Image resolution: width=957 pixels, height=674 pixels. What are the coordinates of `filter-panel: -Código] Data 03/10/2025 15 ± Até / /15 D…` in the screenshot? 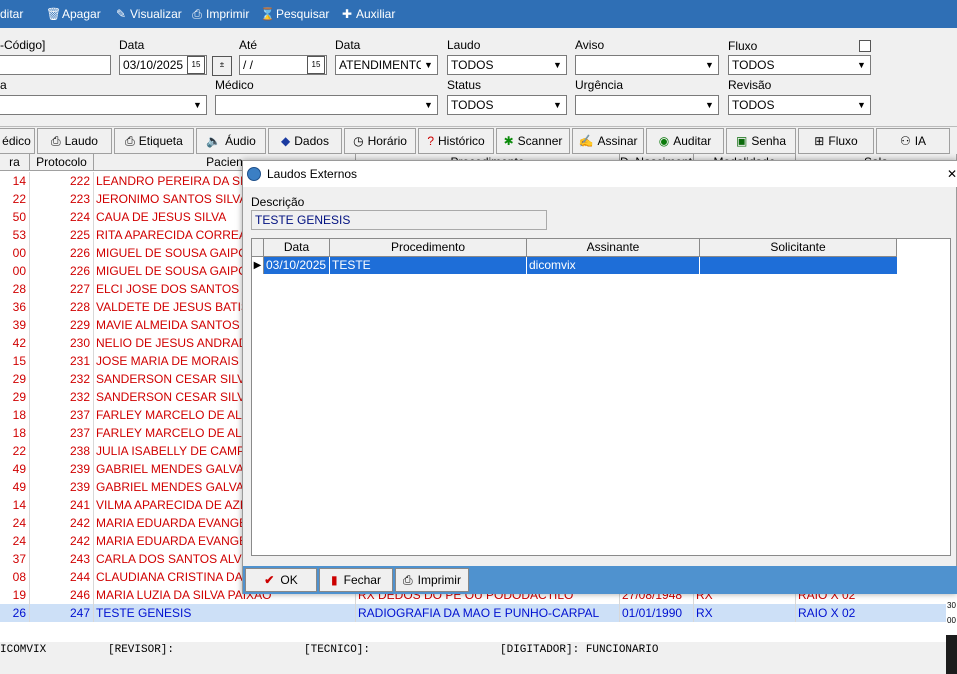 It's located at (478, 77).